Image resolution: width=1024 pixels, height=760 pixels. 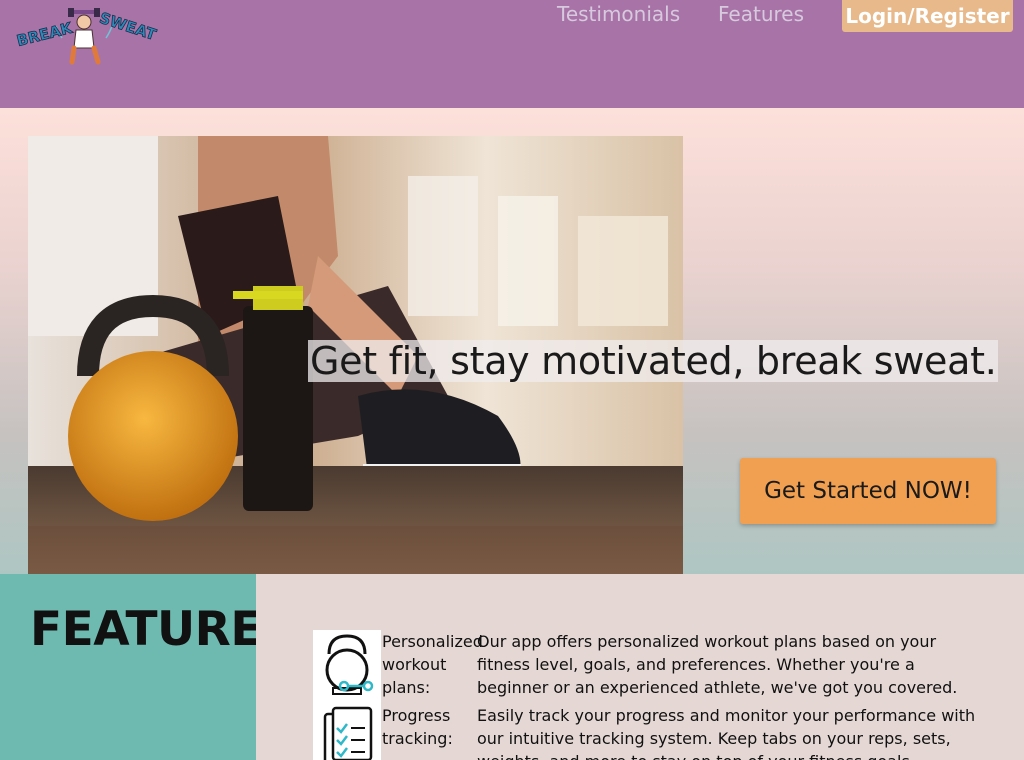 What do you see at coordinates (653, 361) in the screenshot?
I see `hero-tagline: Get fit, stay motivated, break sweat.` at bounding box center [653, 361].